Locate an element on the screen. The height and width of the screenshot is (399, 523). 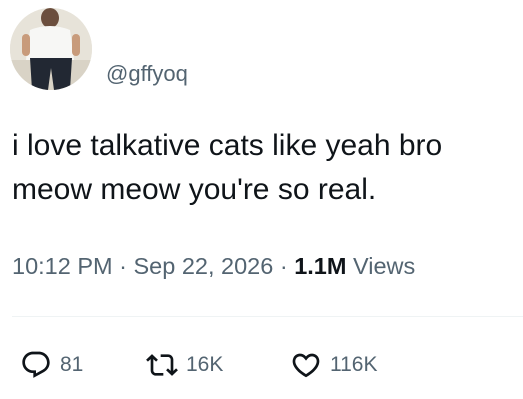
retweet-count: 16K is located at coordinates (205, 364).